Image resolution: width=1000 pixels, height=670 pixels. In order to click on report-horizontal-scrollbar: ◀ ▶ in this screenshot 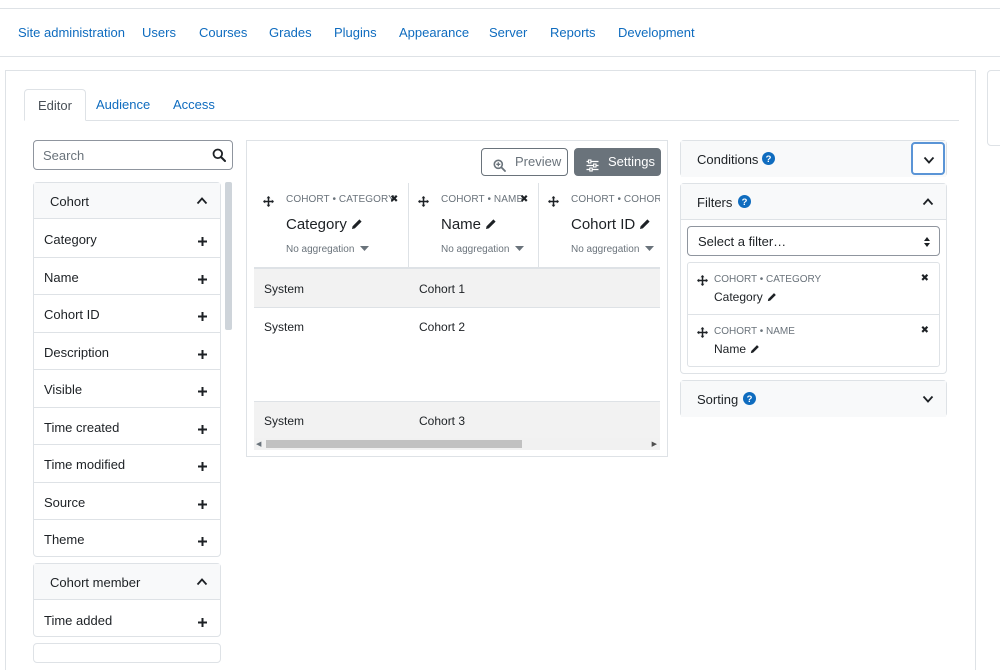, I will do `click(457, 444)`.